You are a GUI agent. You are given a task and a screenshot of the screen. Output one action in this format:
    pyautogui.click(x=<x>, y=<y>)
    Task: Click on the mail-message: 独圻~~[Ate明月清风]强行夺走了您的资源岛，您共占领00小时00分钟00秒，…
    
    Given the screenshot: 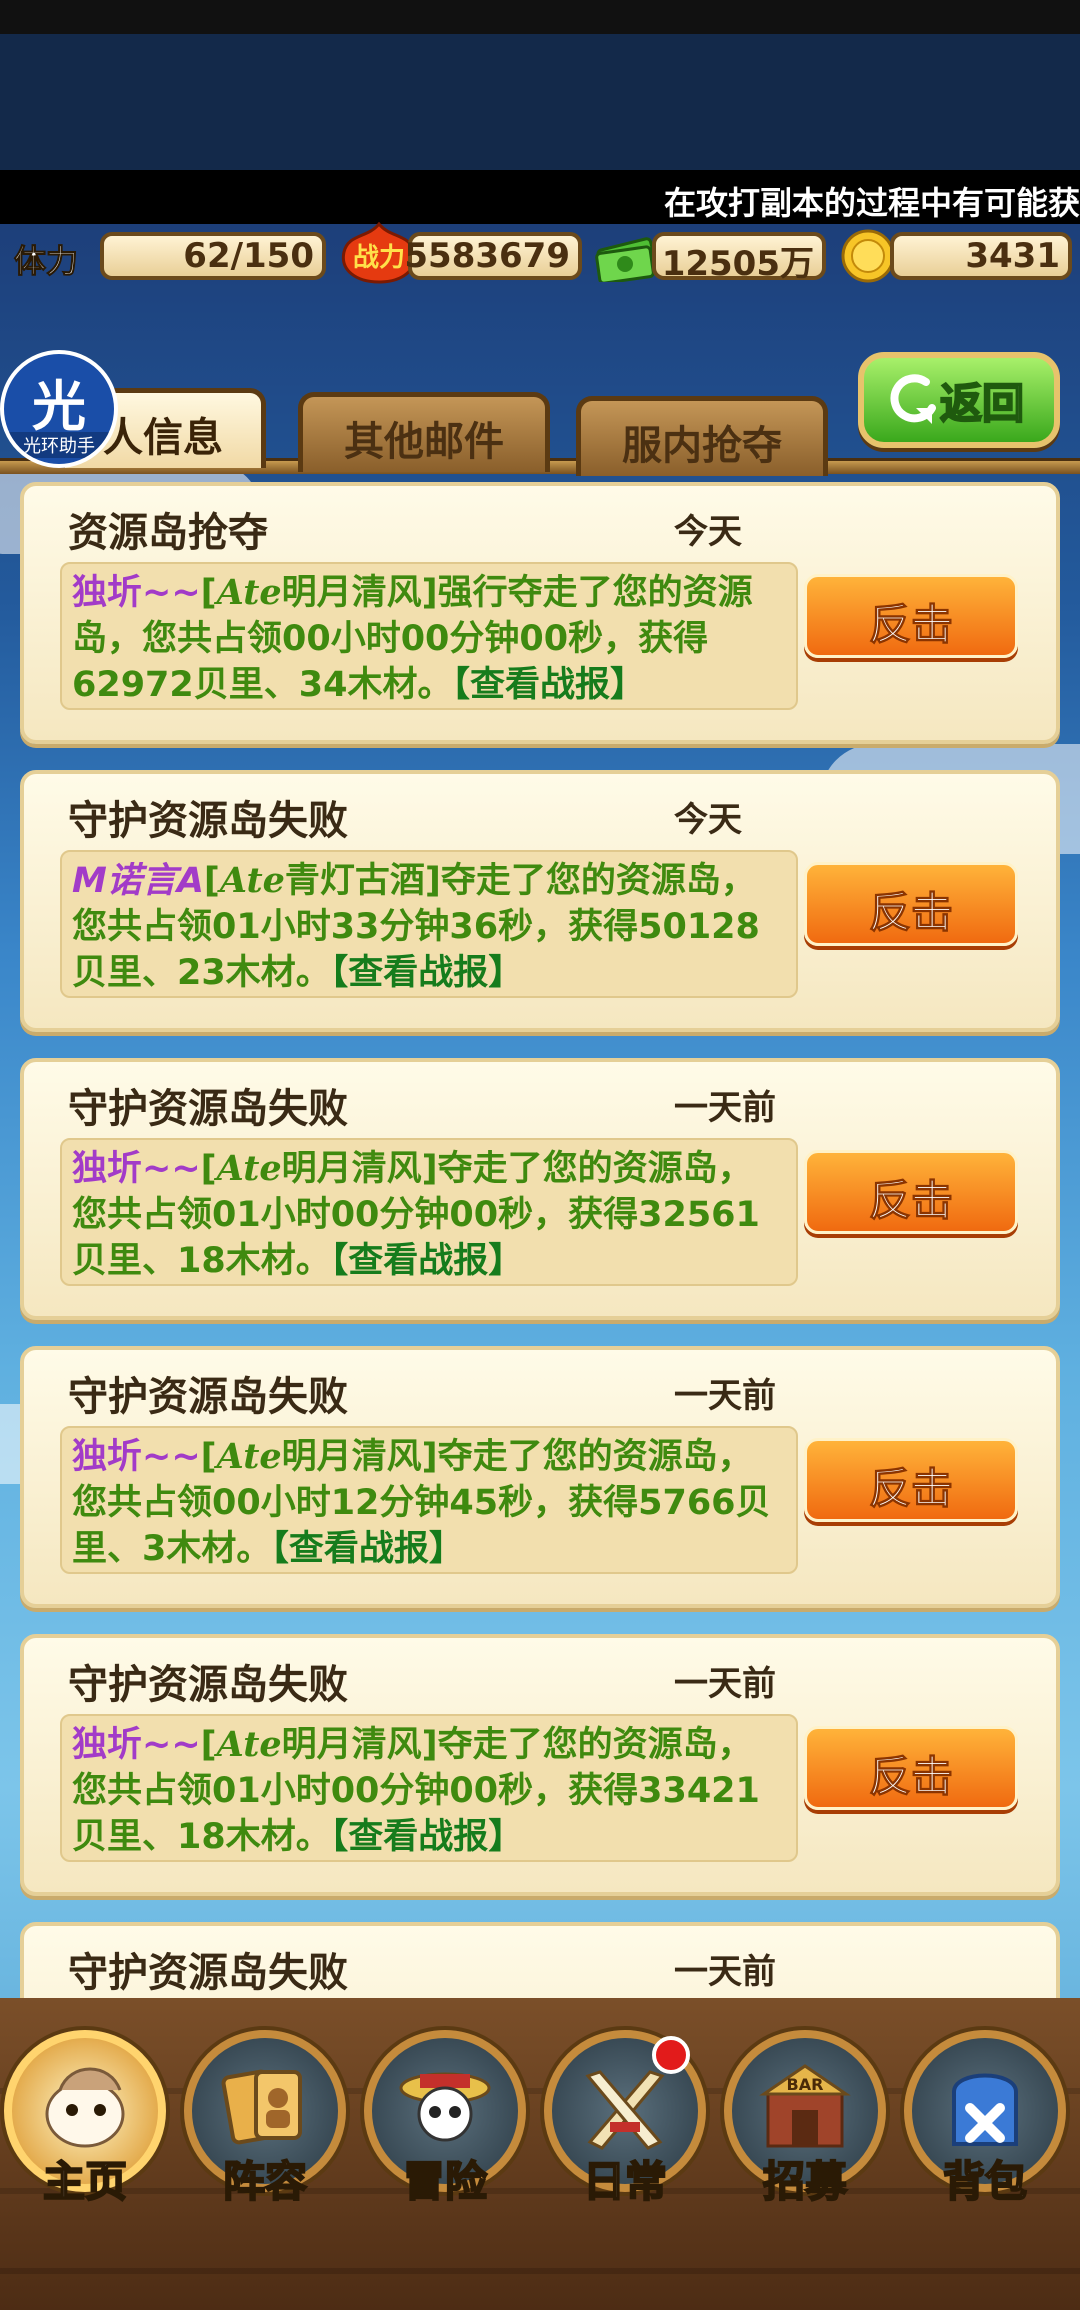 What is the action you would take?
    pyautogui.click(x=429, y=636)
    